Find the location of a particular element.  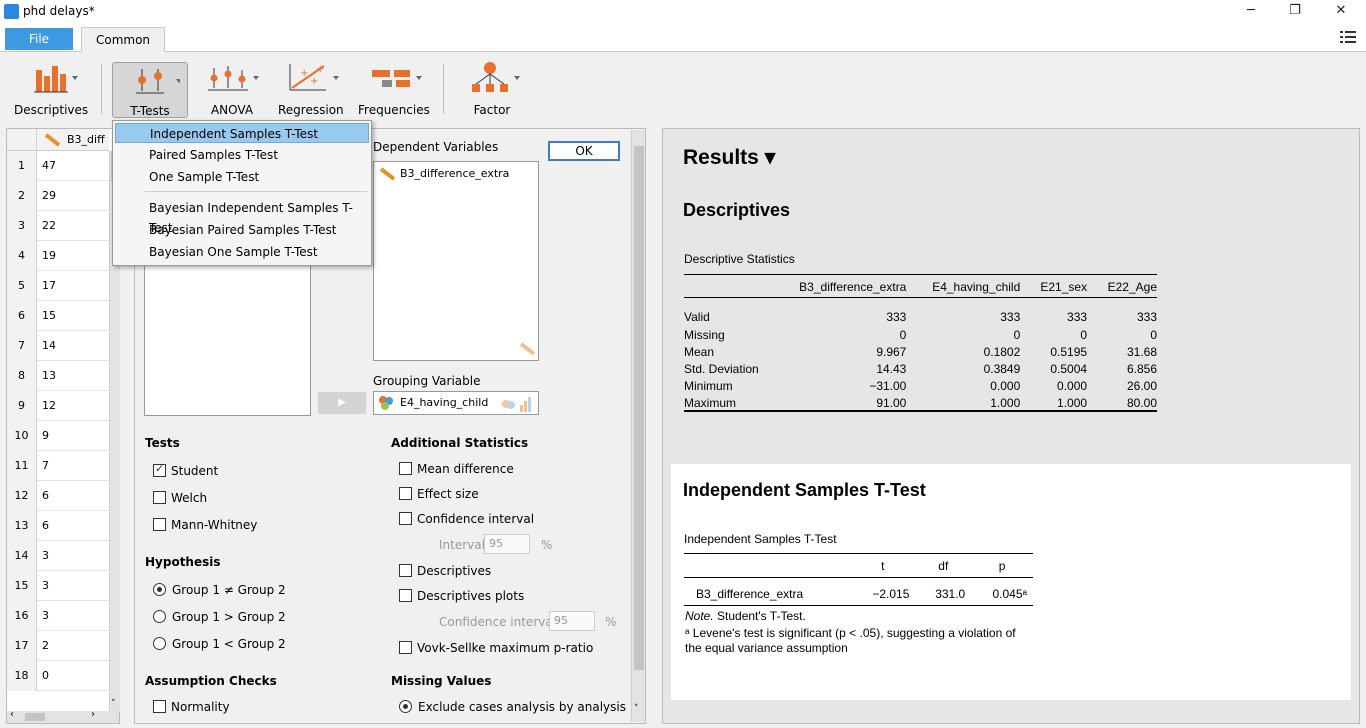

grid-row: 1 47 is located at coordinates (58, 166).